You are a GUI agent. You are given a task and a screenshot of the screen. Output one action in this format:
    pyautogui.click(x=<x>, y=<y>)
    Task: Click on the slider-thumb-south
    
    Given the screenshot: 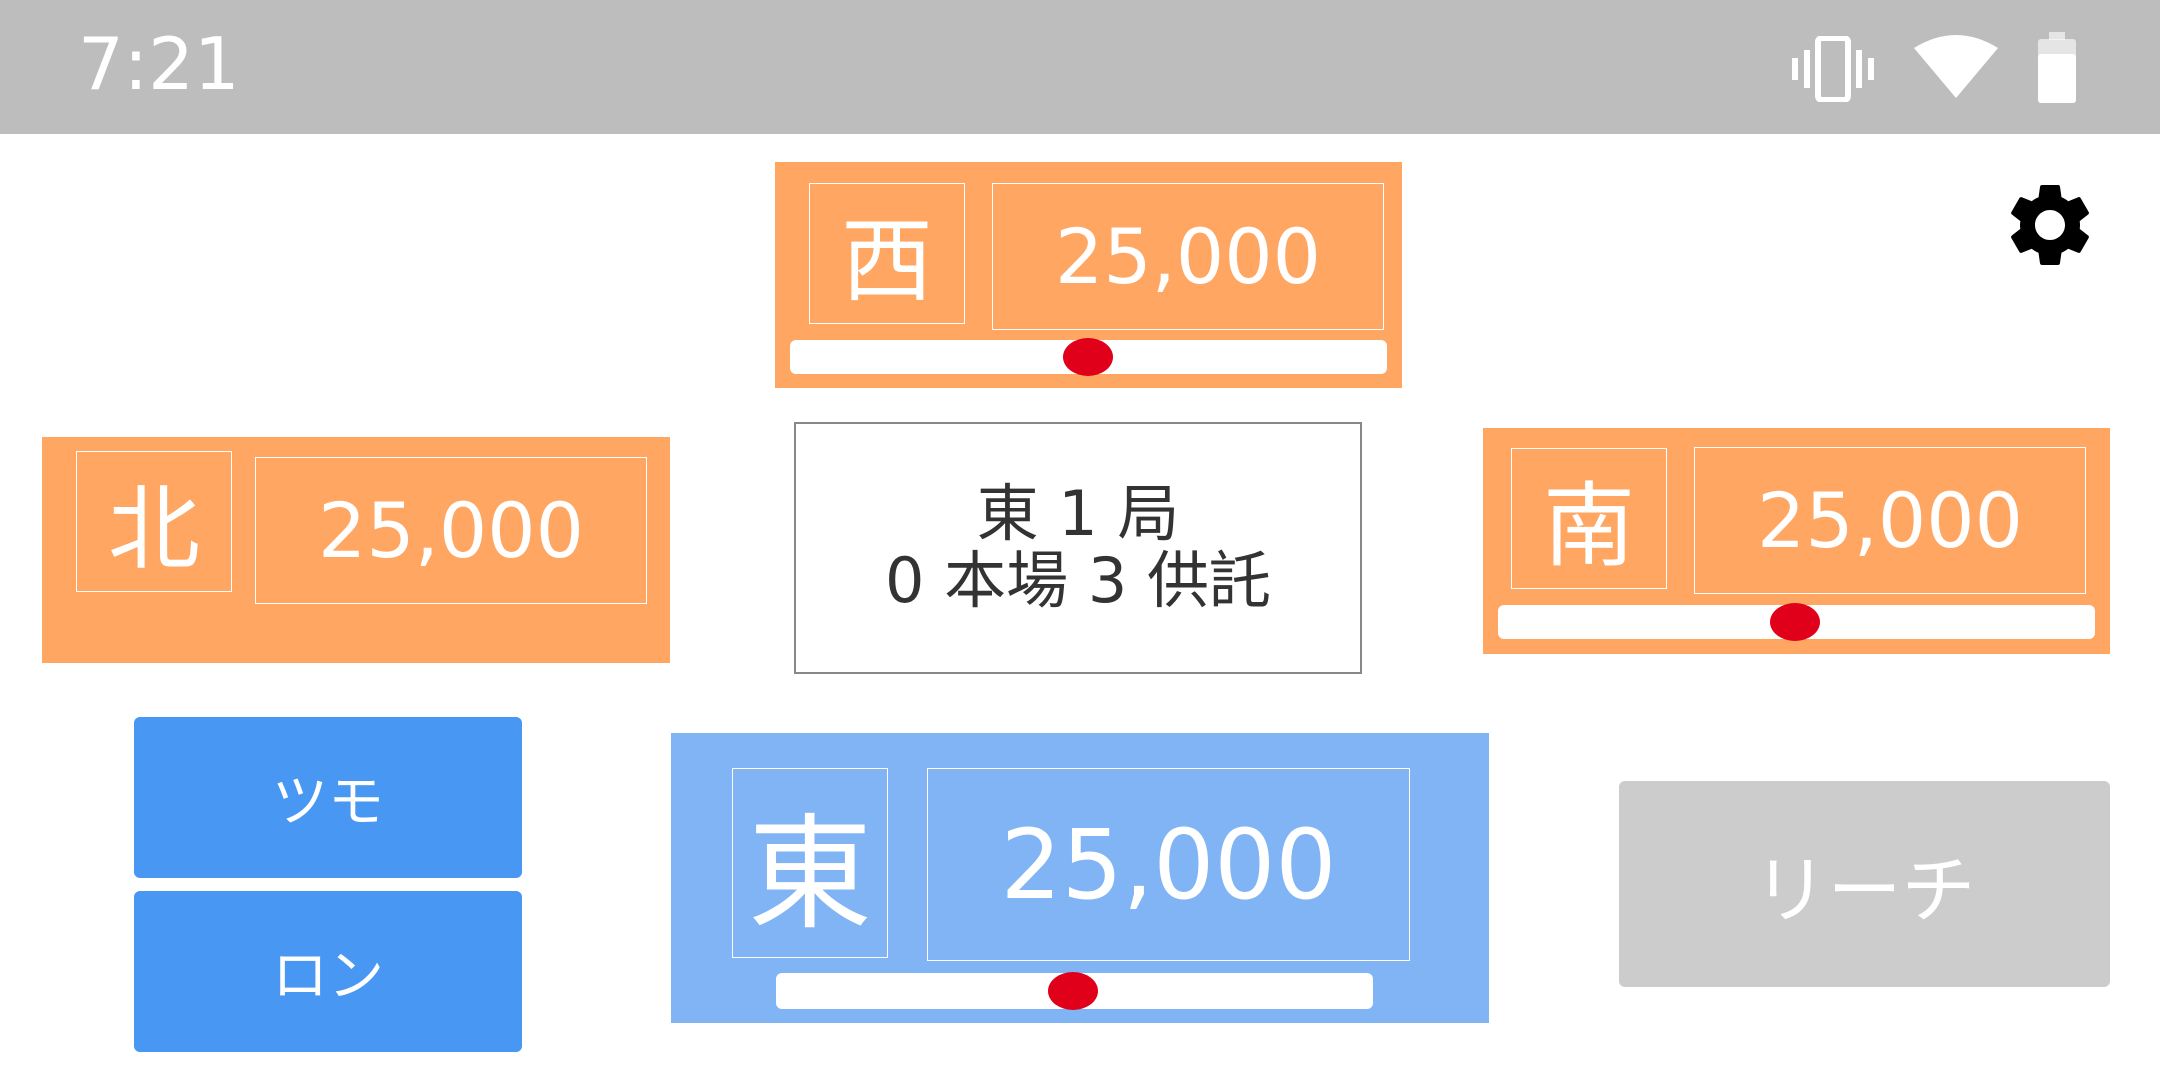 What is the action you would take?
    pyautogui.click(x=1795, y=622)
    